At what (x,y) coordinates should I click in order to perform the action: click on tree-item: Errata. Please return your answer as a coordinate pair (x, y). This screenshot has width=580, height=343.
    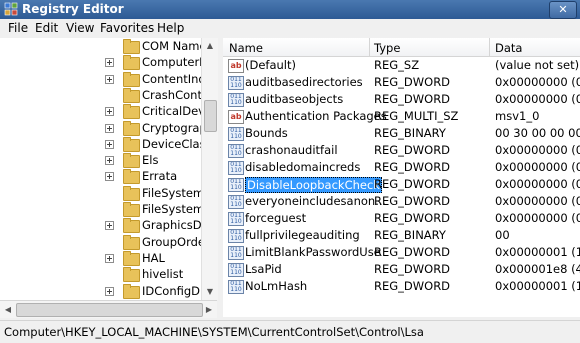
    Looking at the image, I should click on (100, 176).